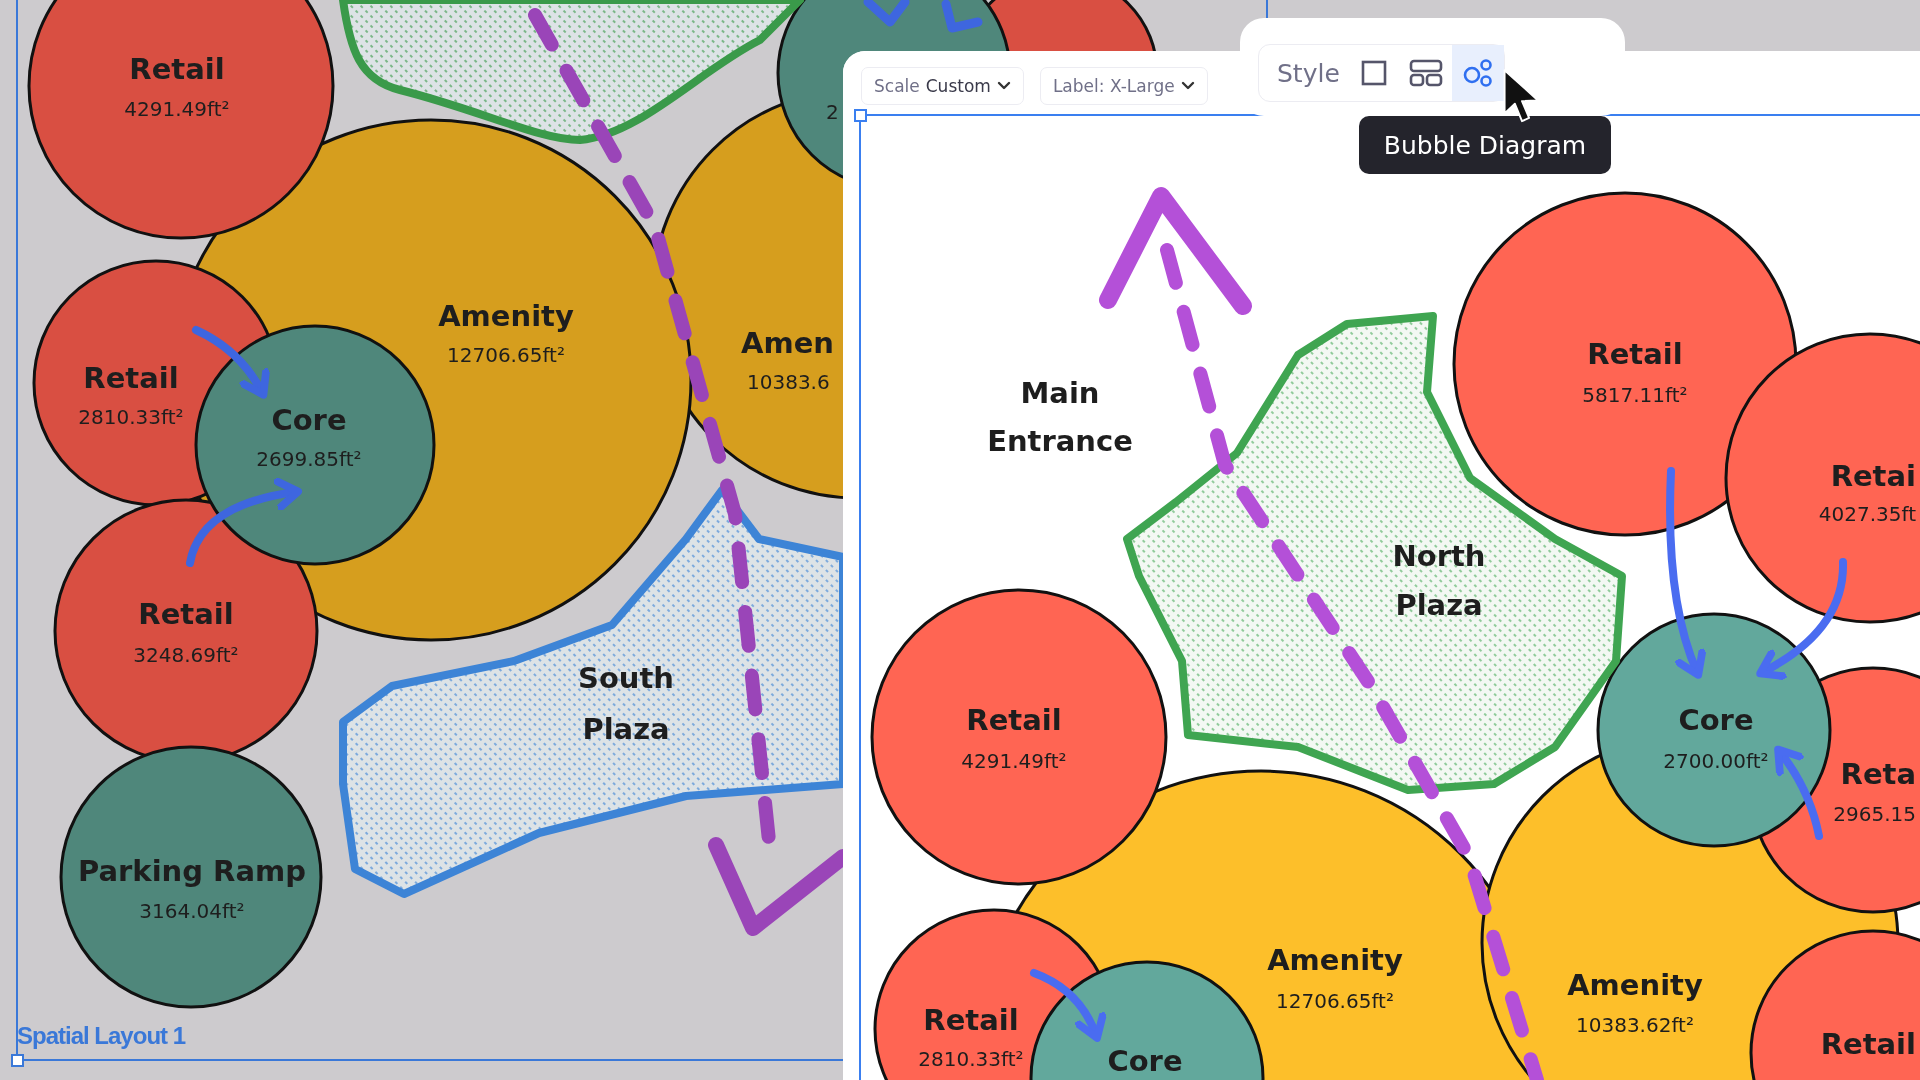 The width and height of the screenshot is (1920, 1080). What do you see at coordinates (101, 1035) in the screenshot?
I see `frame-label: Spatial Layout 1` at bounding box center [101, 1035].